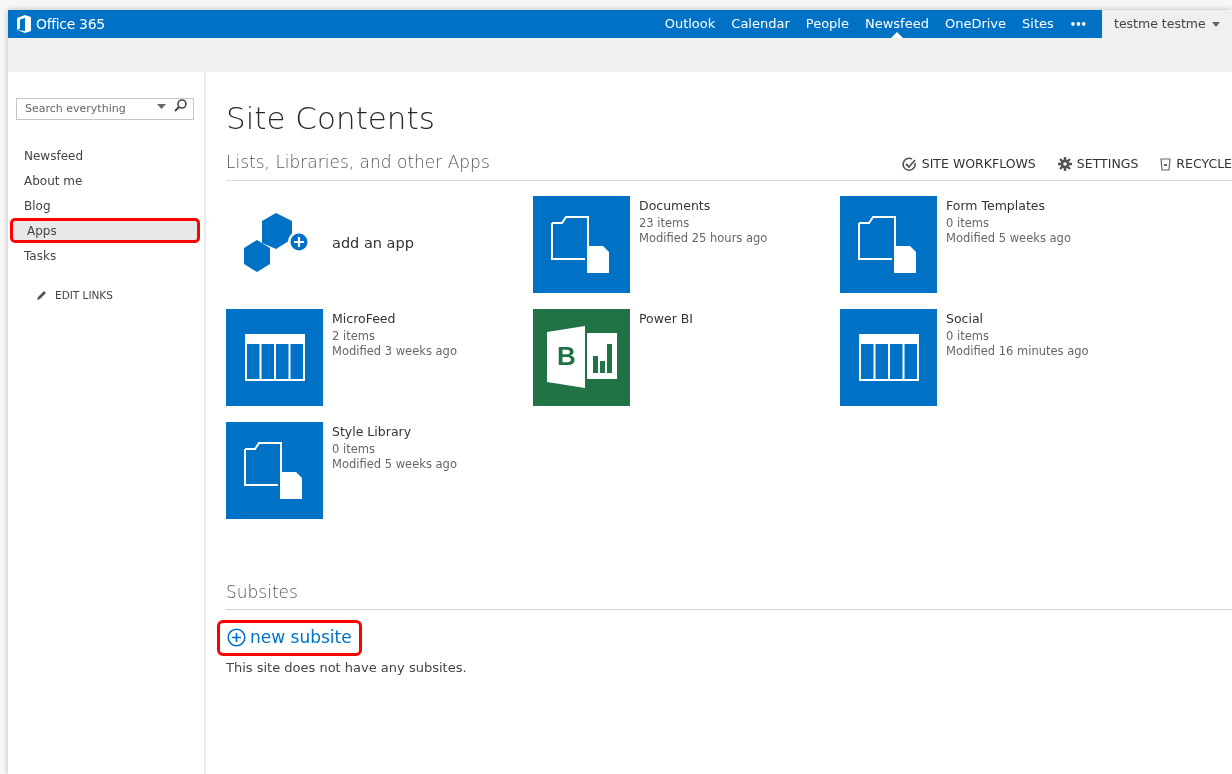 This screenshot has width=1232, height=774. What do you see at coordinates (729, 594) in the screenshot?
I see `section-heading: Subsites` at bounding box center [729, 594].